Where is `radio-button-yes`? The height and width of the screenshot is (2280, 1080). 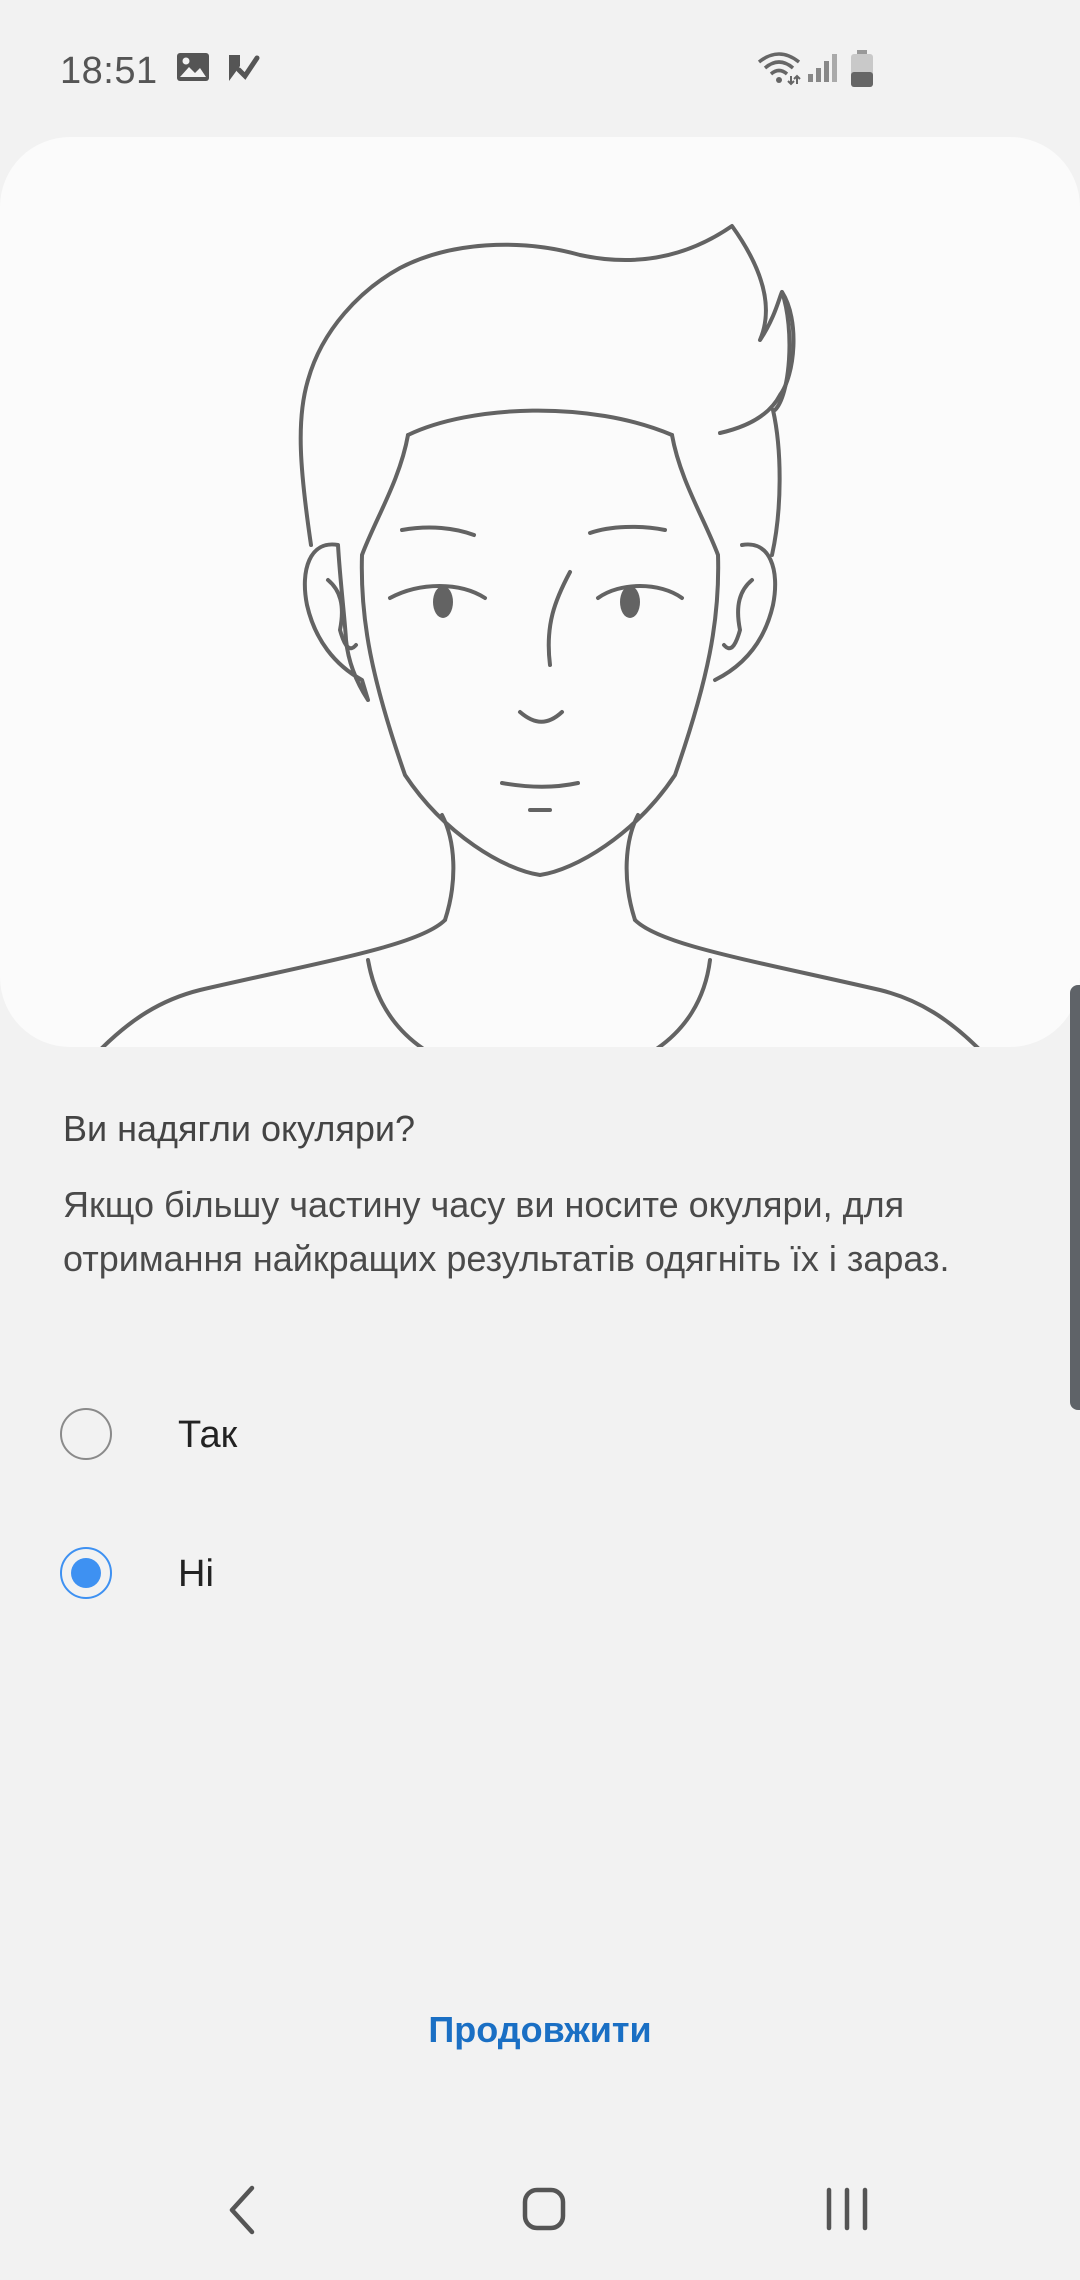 radio-button-yes is located at coordinates (86, 1434).